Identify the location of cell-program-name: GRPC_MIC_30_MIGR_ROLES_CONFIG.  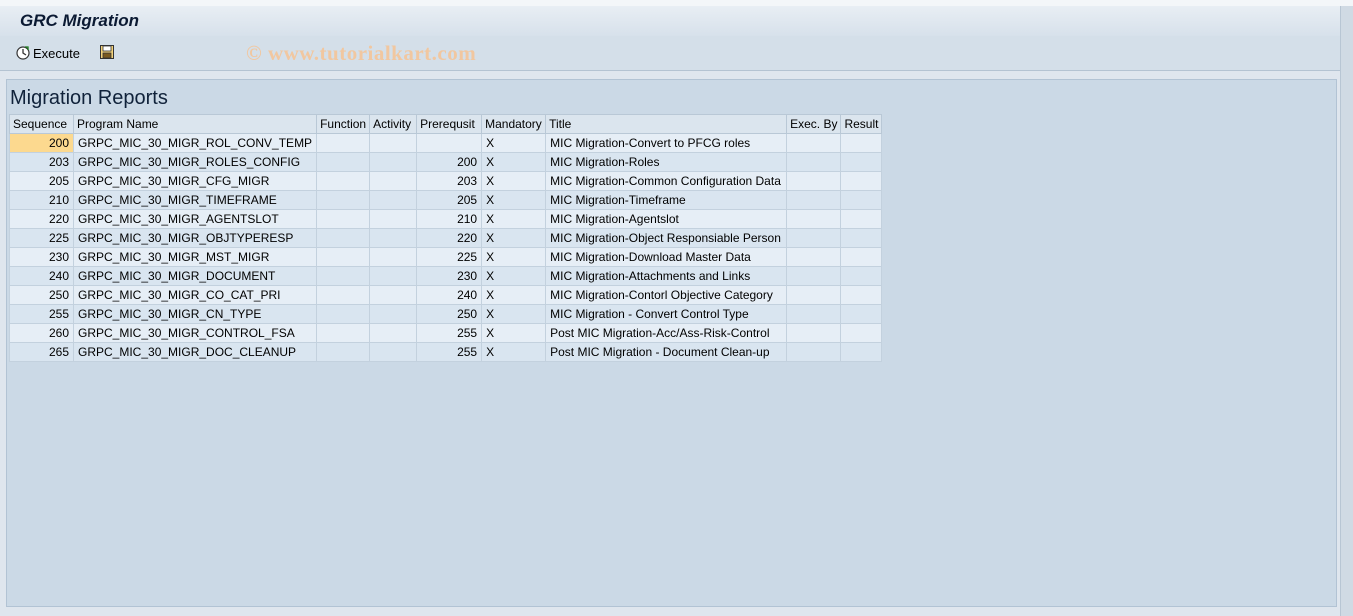
(195, 162).